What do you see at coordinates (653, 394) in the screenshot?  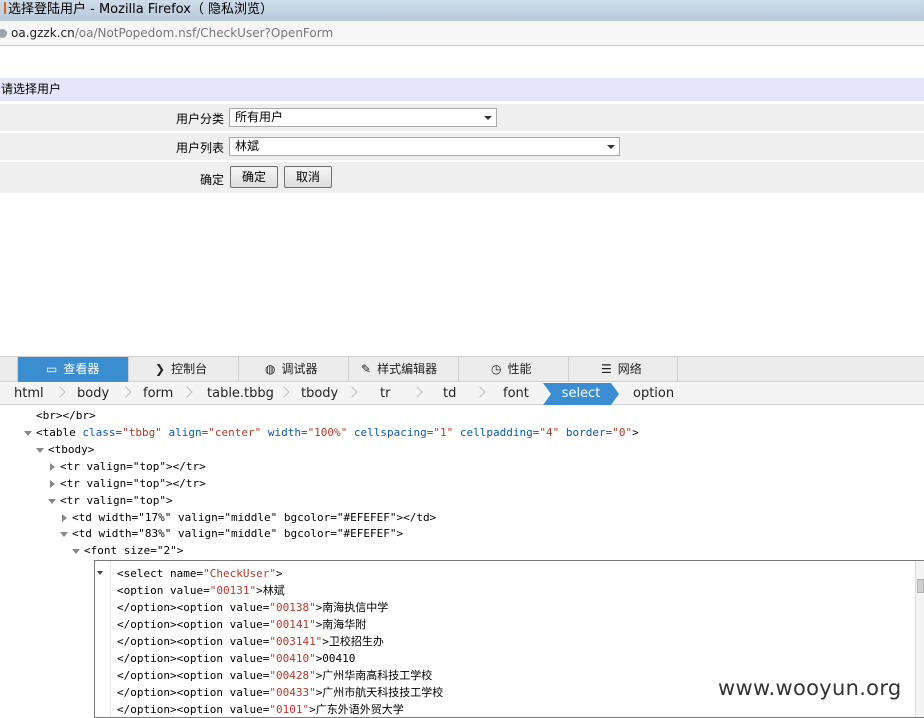 I see `breadcrumb-item: option` at bounding box center [653, 394].